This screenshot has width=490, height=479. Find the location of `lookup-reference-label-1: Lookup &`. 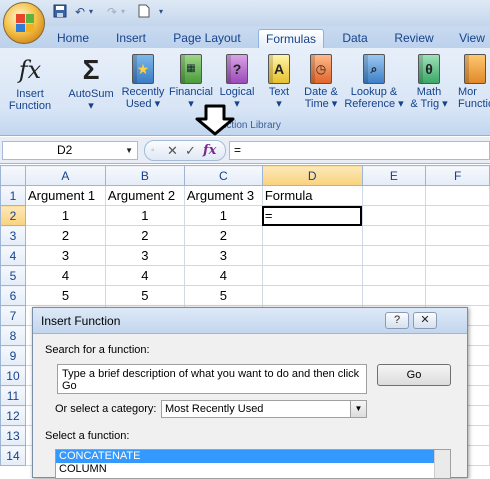

lookup-reference-label-1: Lookup & is located at coordinates (374, 92).